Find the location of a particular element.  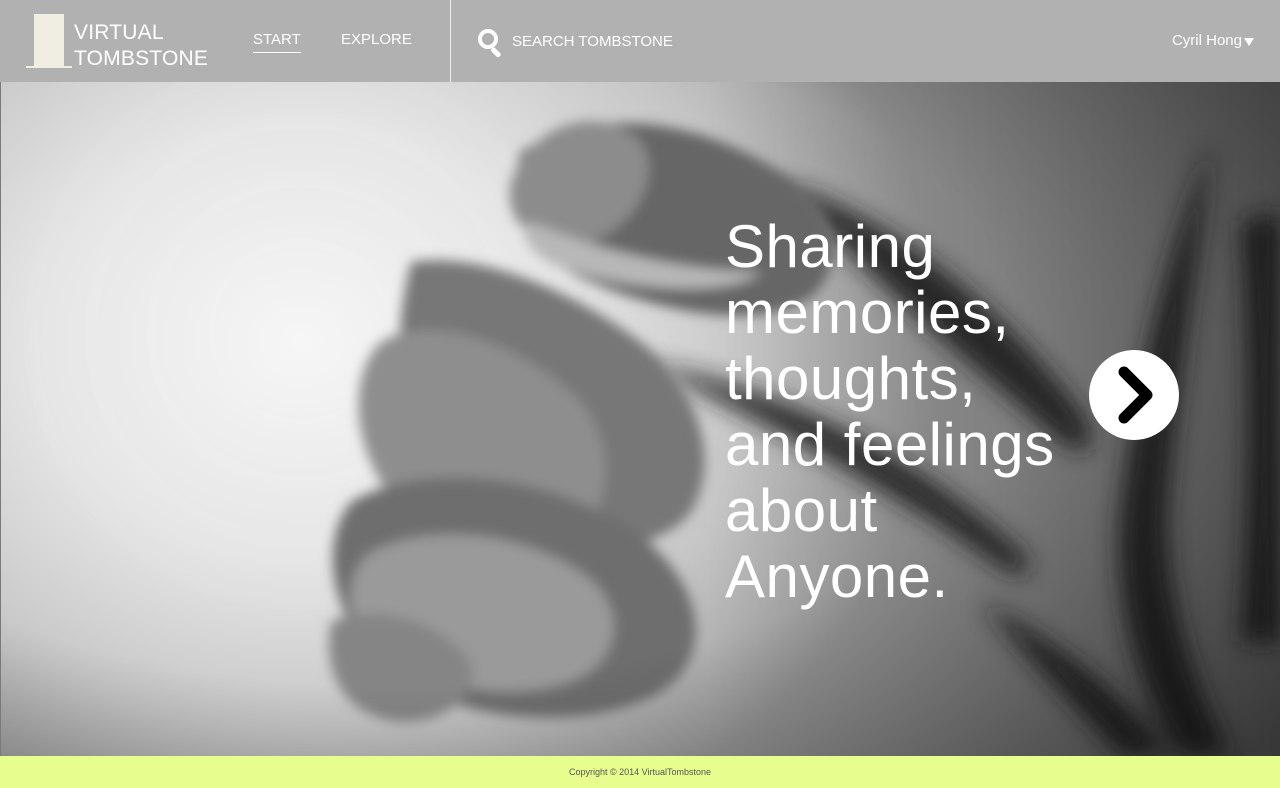

chevron-right-icon is located at coordinates (1135, 395).